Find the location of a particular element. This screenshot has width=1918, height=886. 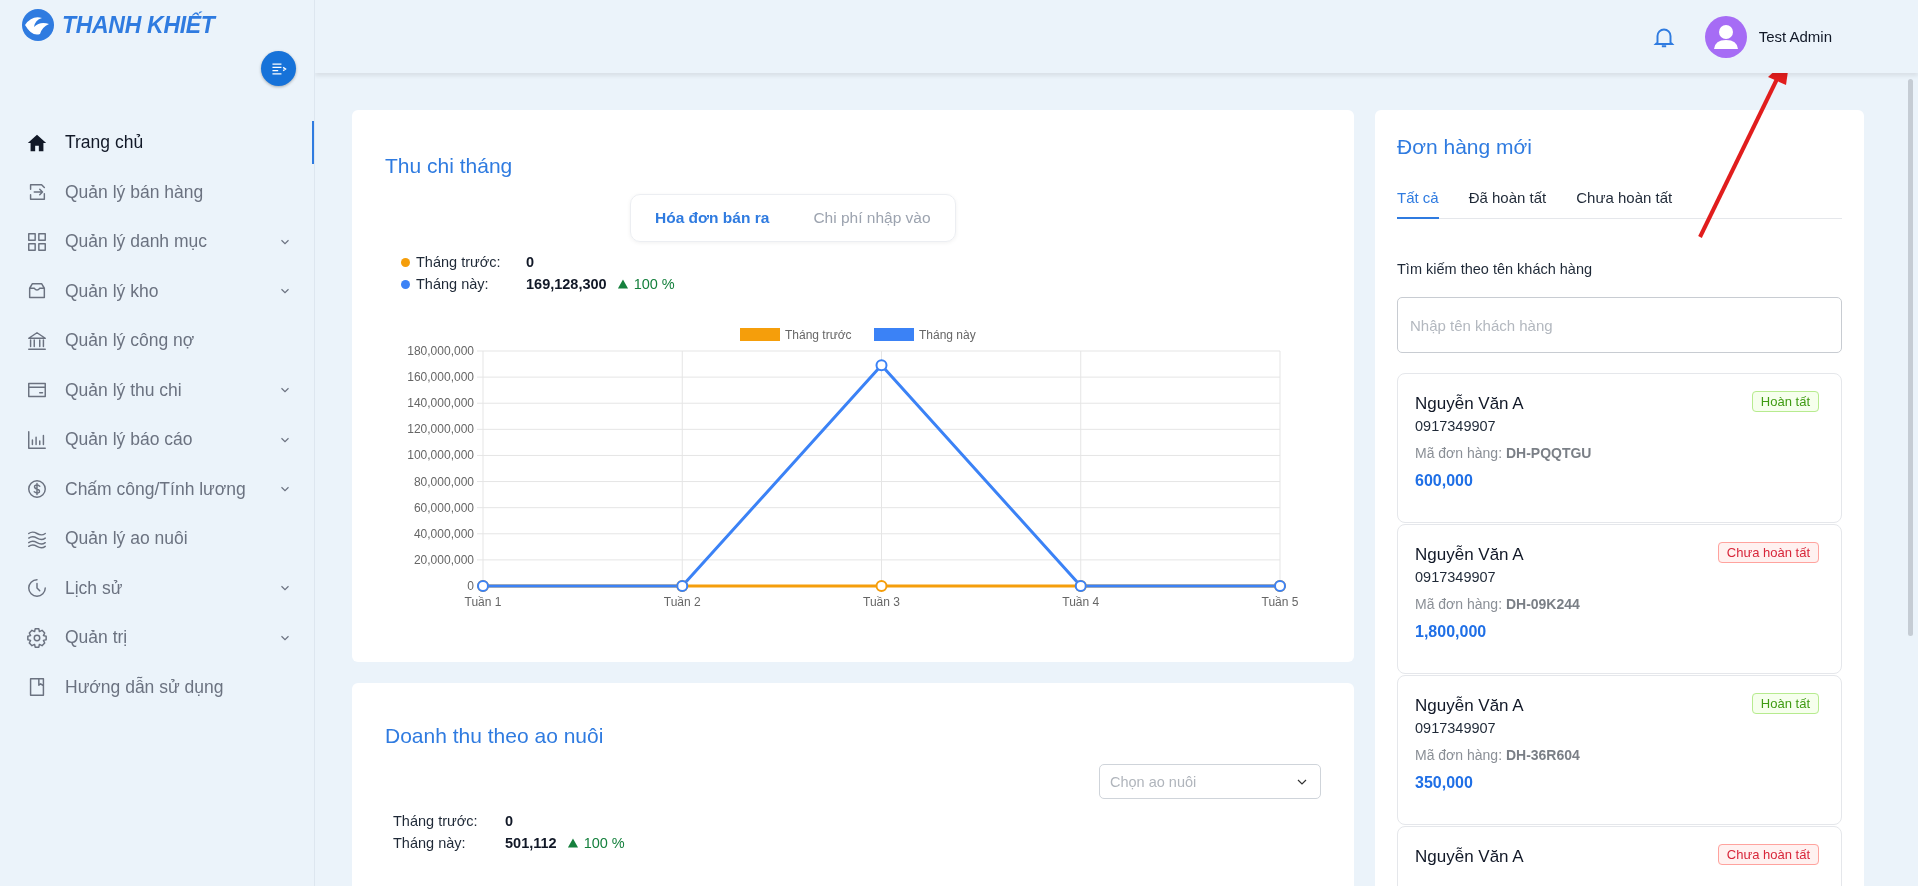

y-tick-label: 80,000,000 is located at coordinates (443, 481).